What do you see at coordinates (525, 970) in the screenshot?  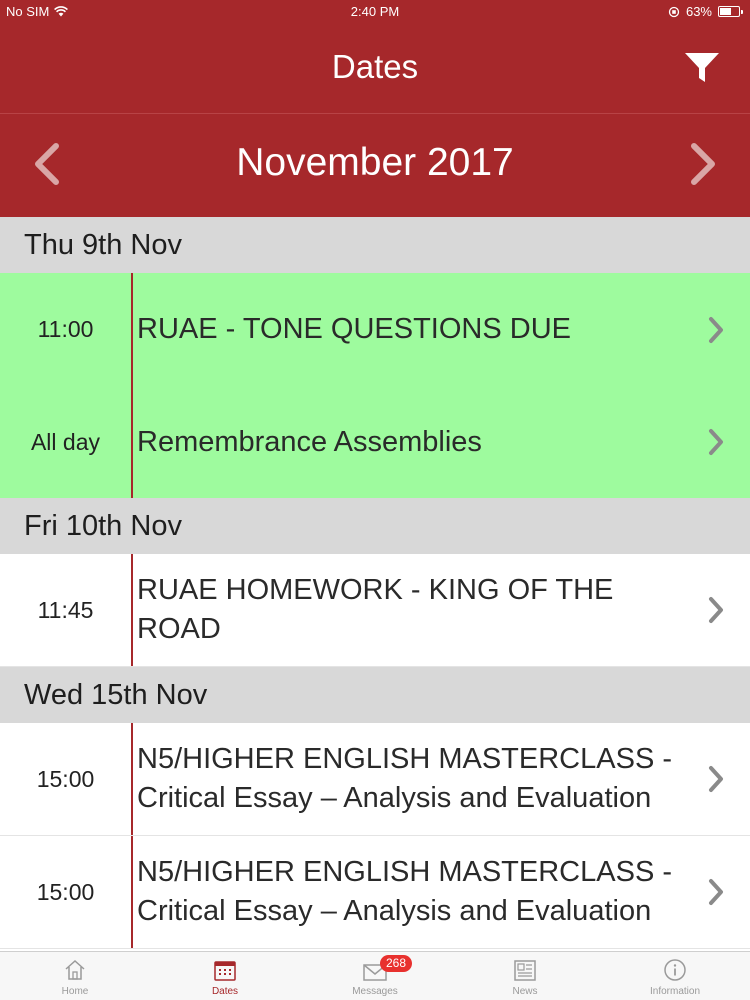 I see `newspaper-icon` at bounding box center [525, 970].